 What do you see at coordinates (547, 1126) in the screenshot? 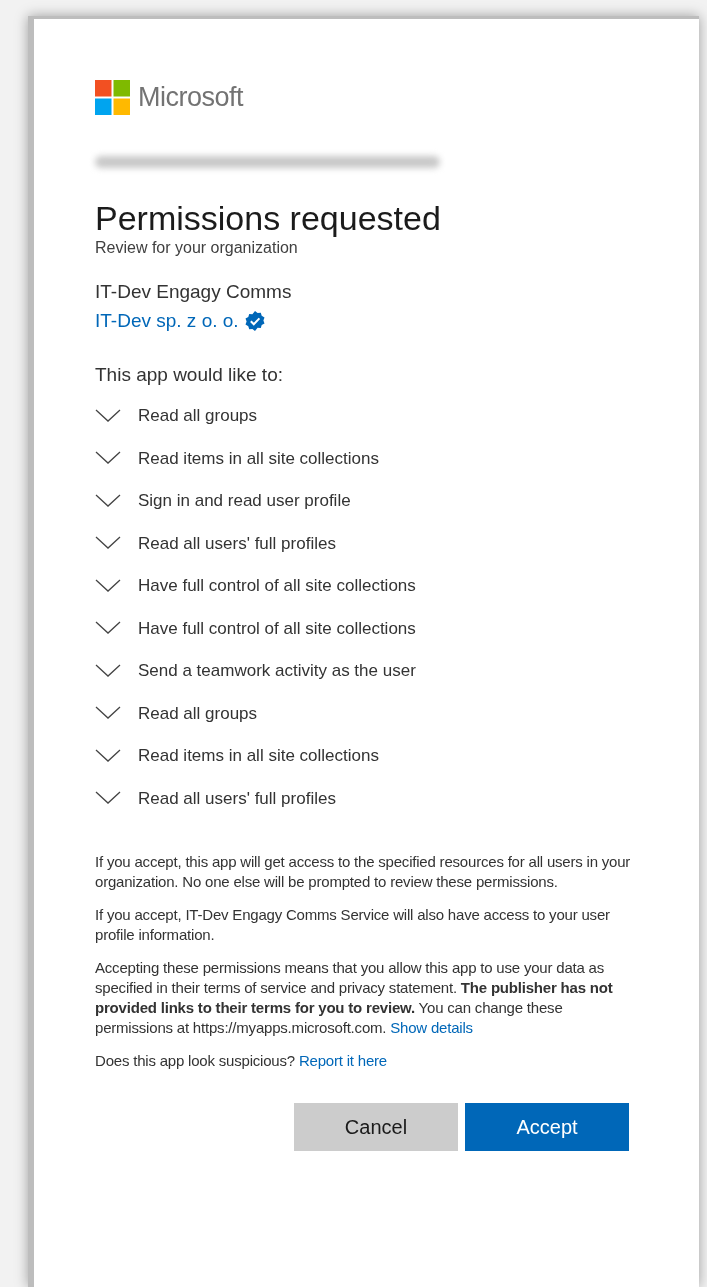
I see `accept-button: Accept` at bounding box center [547, 1126].